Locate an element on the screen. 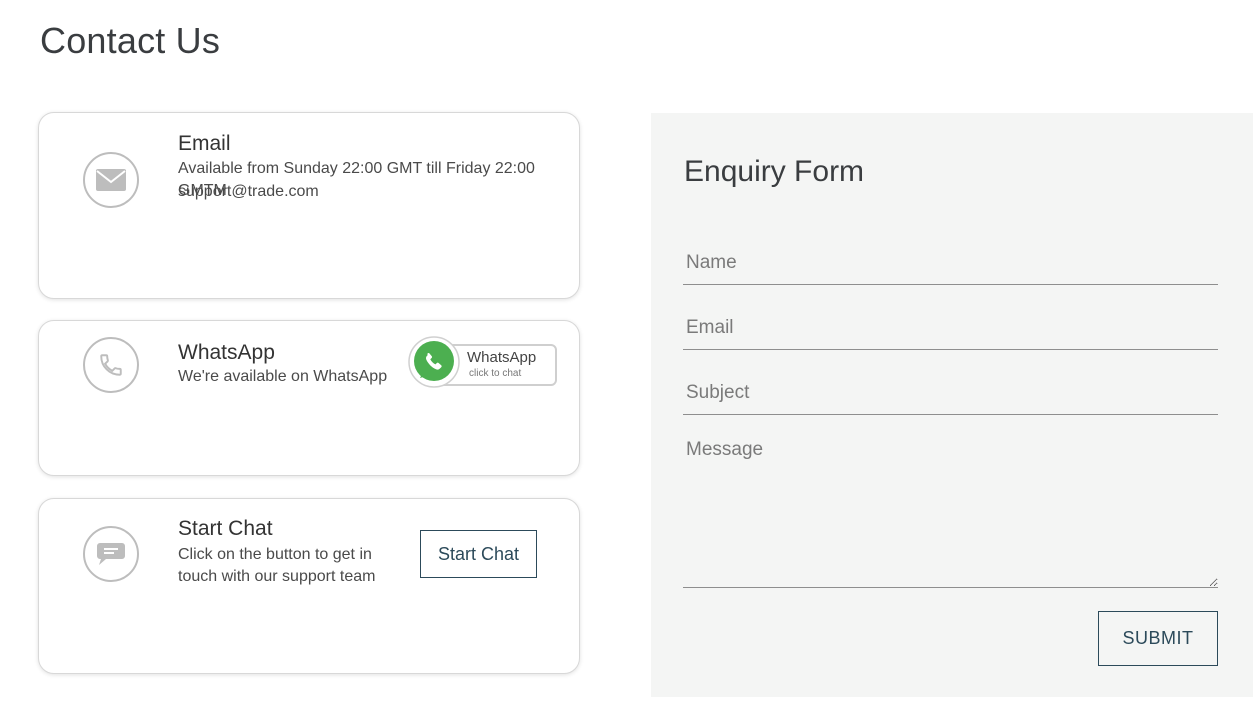  start-chat-button: Start Chat is located at coordinates (478, 554).